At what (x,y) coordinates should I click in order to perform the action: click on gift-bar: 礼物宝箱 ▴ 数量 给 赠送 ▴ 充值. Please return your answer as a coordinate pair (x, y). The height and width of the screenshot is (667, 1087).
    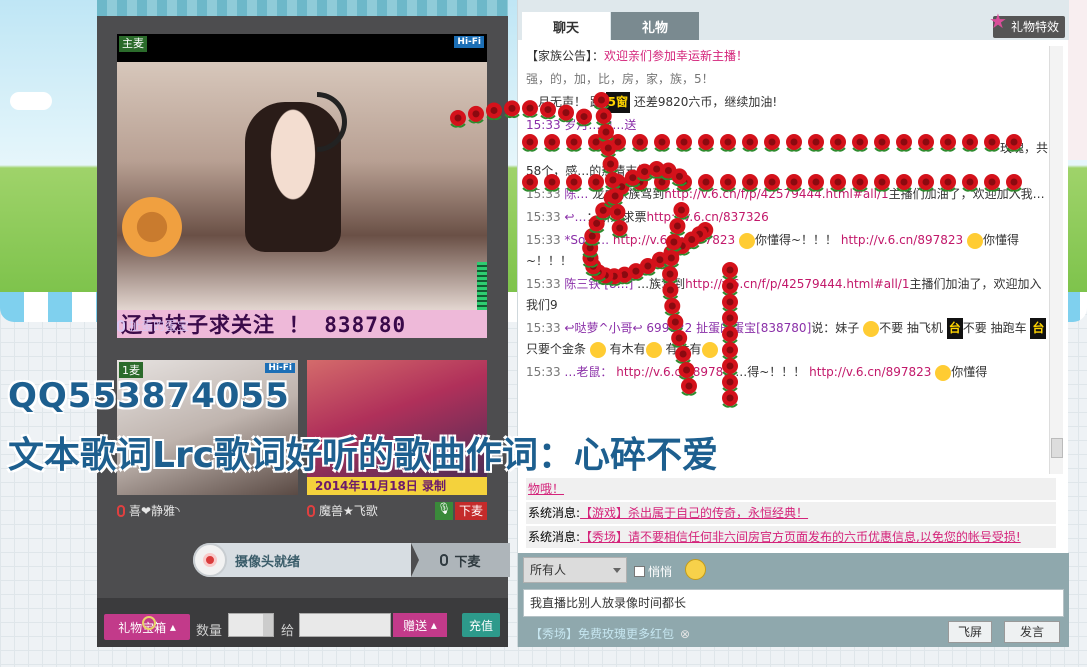
    Looking at the image, I should click on (302, 622).